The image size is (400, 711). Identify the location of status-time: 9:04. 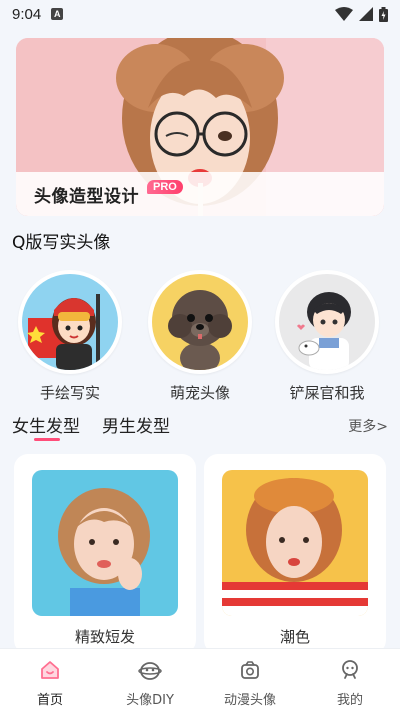
(27, 14).